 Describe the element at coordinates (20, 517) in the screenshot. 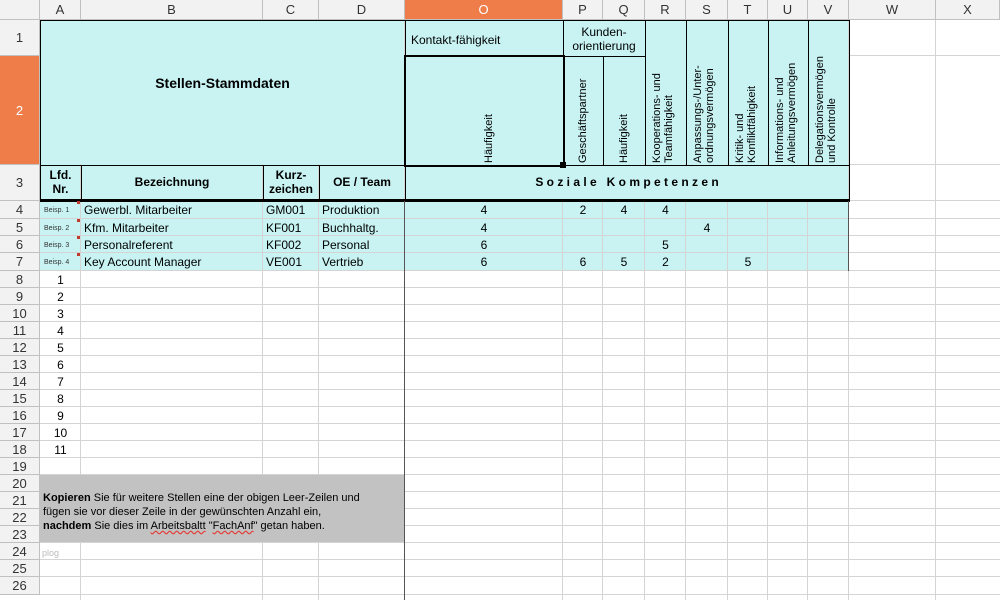

I see `row-header-22: 22` at that location.